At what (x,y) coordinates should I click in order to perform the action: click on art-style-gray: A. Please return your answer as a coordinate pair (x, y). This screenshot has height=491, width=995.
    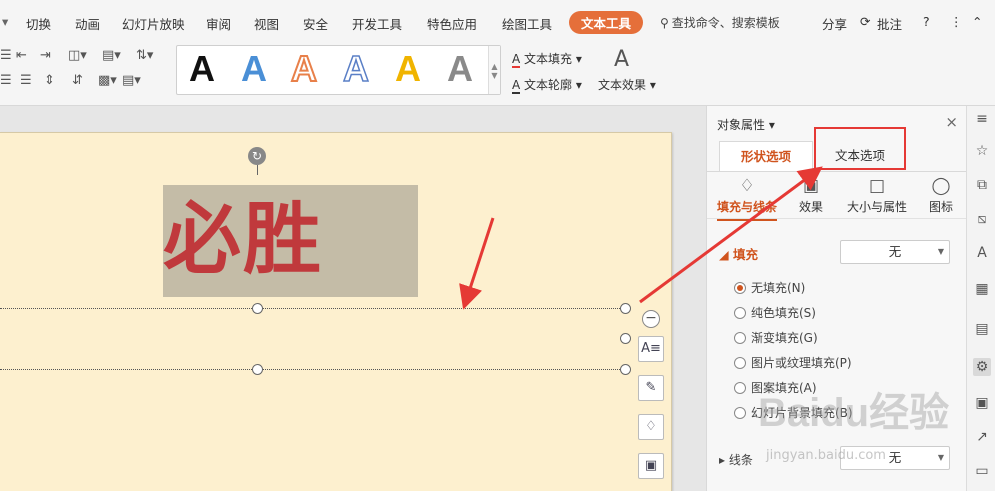
    Looking at the image, I should click on (460, 69).